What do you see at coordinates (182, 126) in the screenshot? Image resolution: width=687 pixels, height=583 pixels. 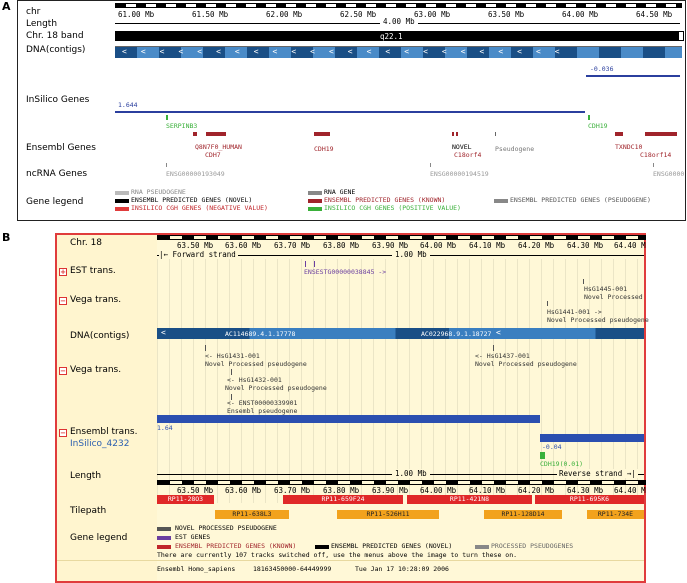 I see `green-gene-label: SERPINB3` at bounding box center [182, 126].